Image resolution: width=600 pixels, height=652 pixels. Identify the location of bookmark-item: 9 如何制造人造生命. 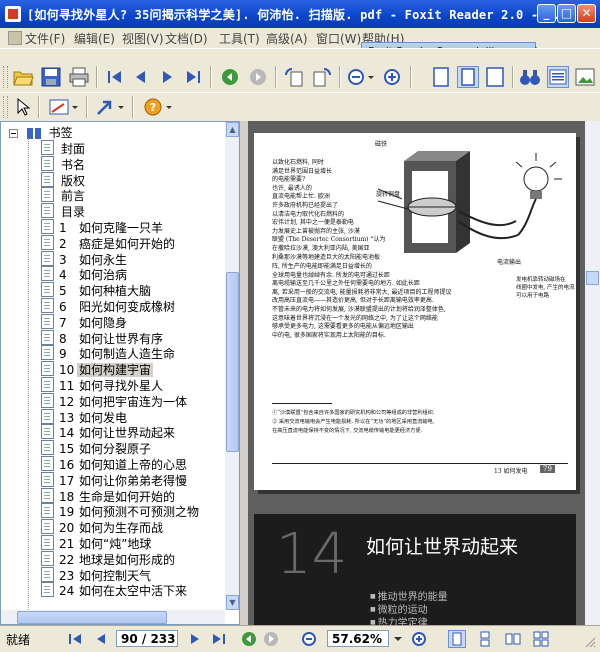
(109, 353).